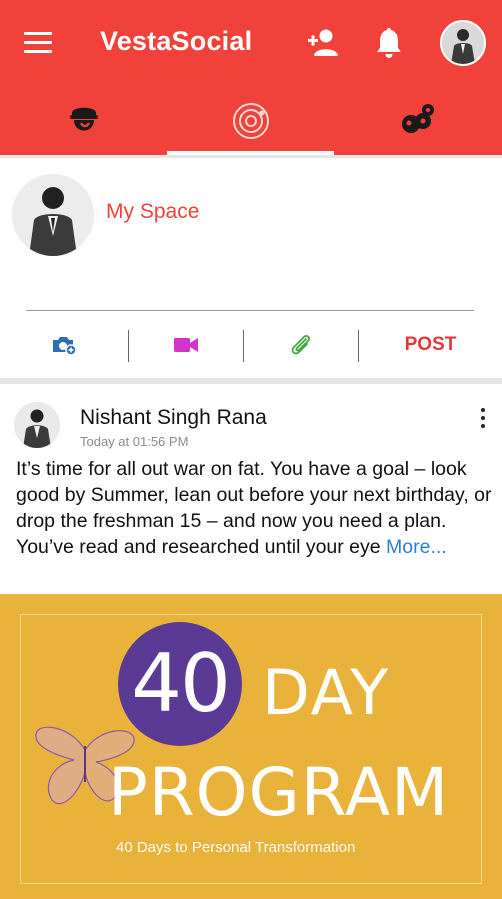 This screenshot has width=502, height=899. I want to click on paperclip-icon, so click(300, 345).